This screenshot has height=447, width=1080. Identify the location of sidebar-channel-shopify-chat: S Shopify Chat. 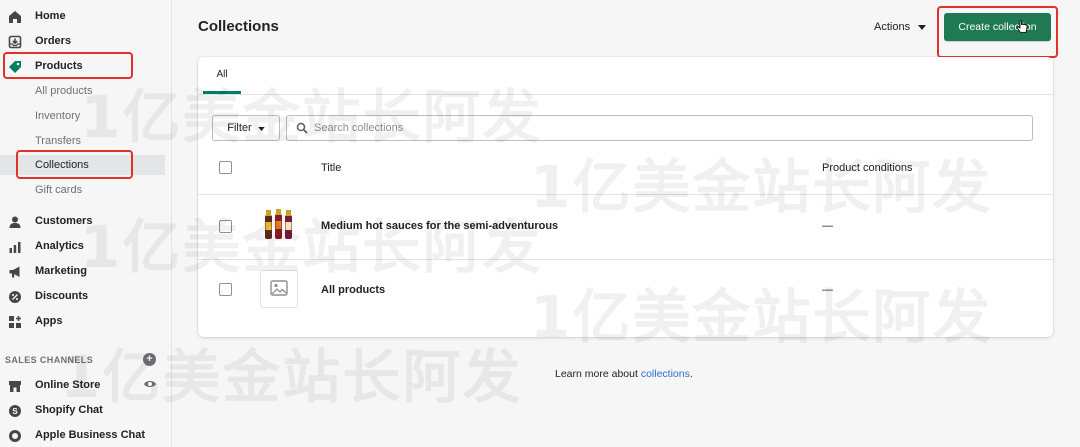
(84, 410).